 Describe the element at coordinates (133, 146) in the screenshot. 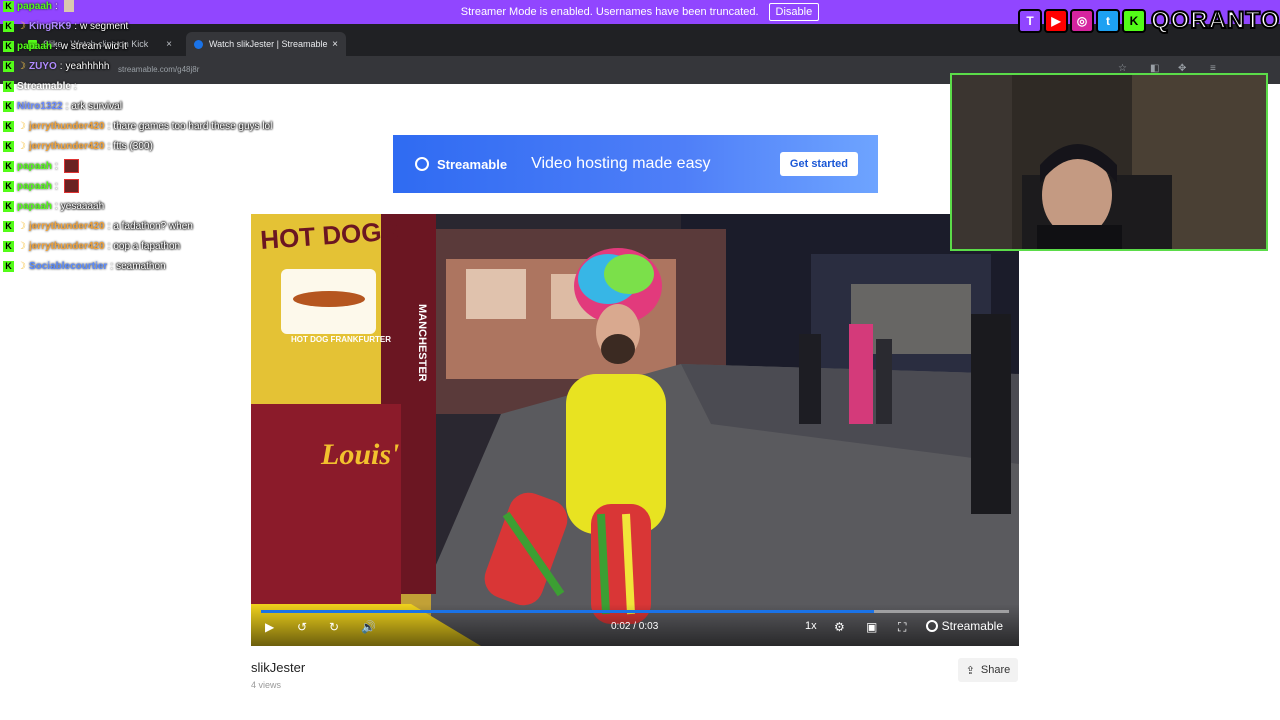

I see `chat-text: ftts (300)` at that location.